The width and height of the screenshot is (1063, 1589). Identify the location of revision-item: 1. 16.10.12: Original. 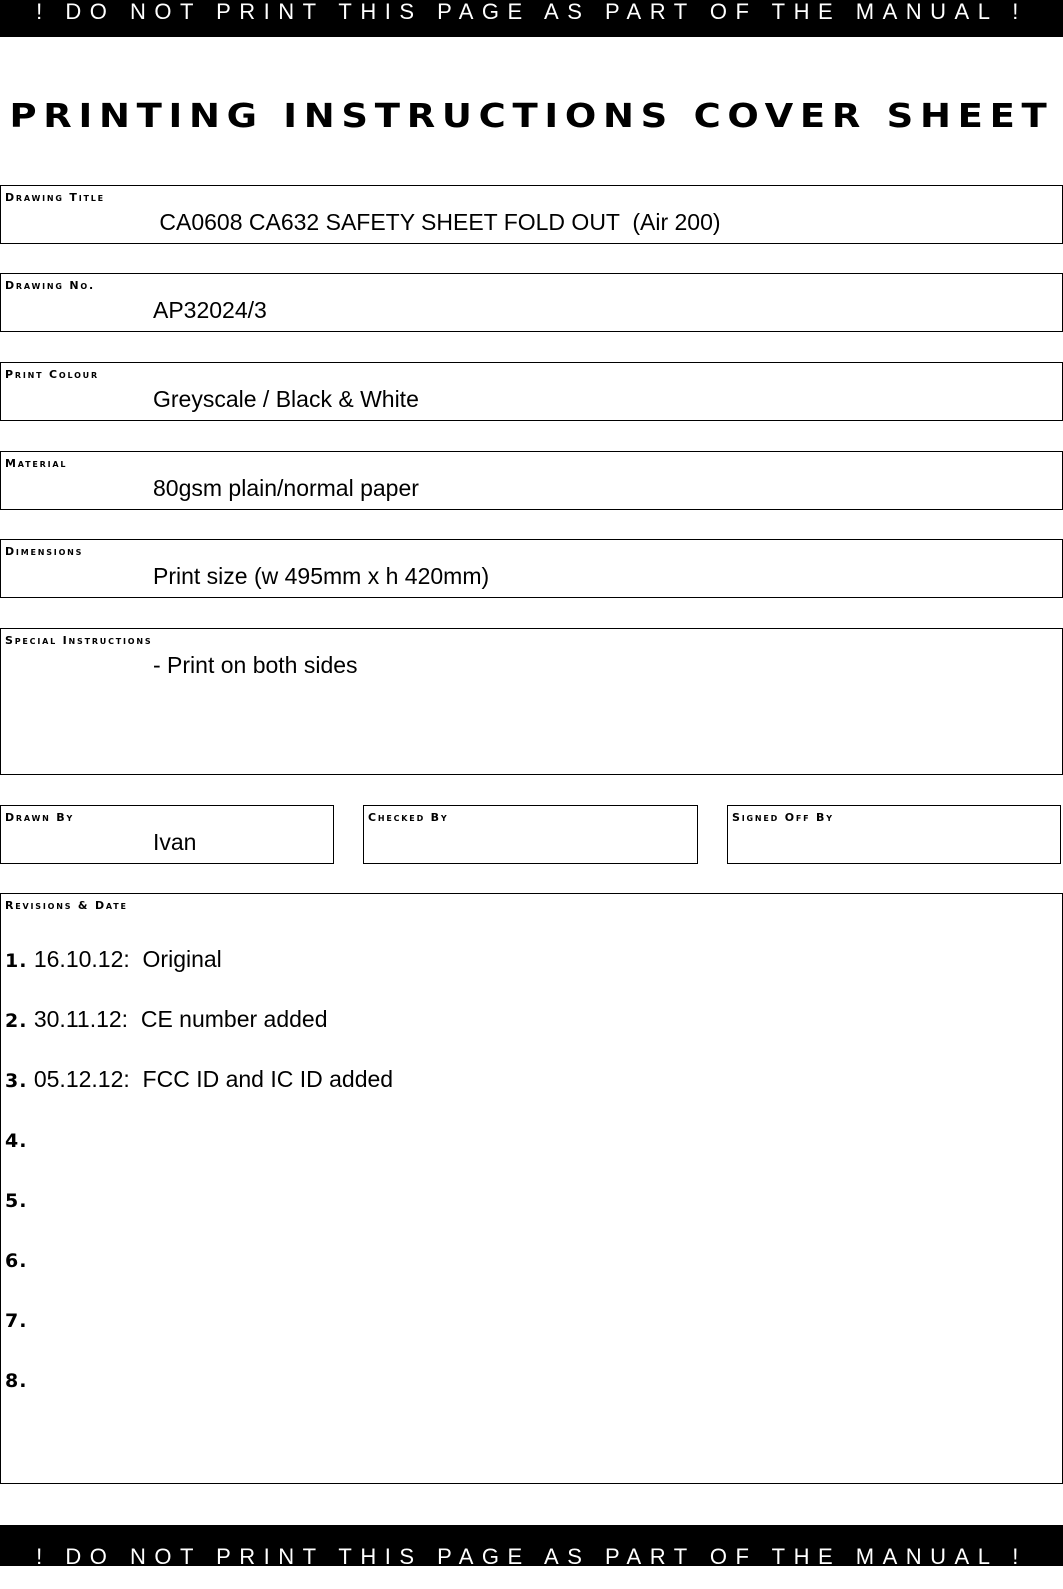
(199, 976).